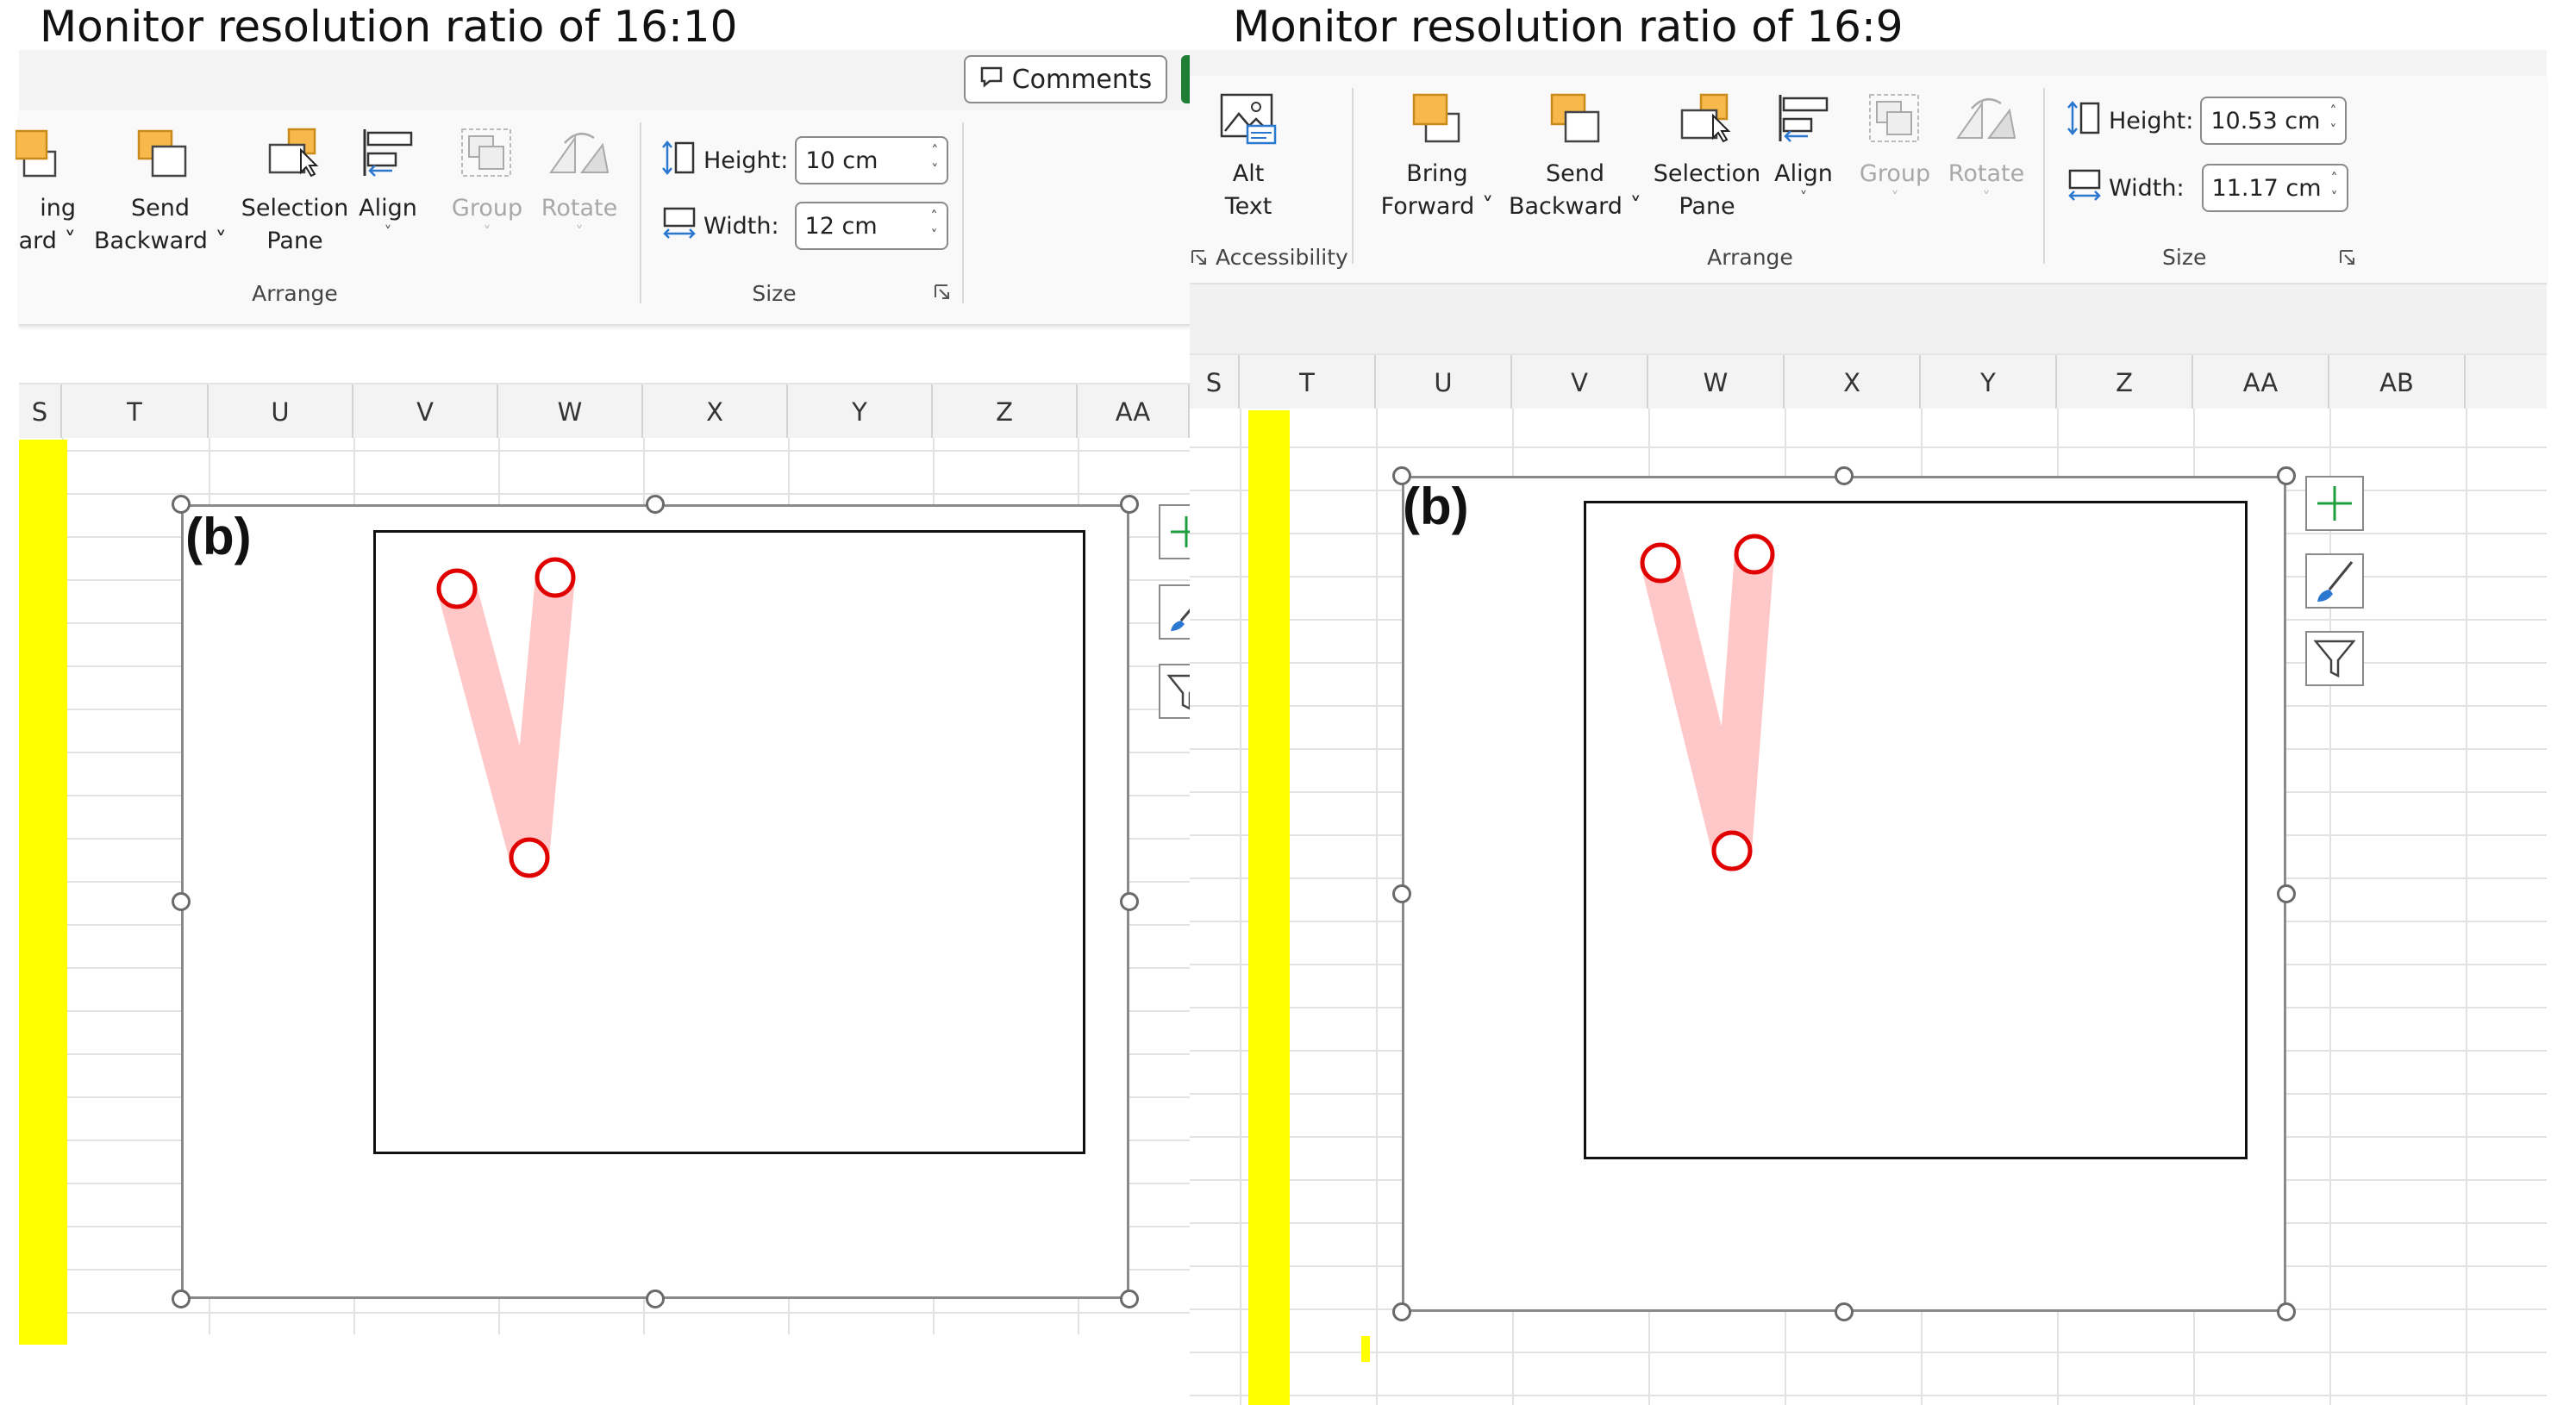  I want to click on comments-button: Comments, so click(1065, 79).